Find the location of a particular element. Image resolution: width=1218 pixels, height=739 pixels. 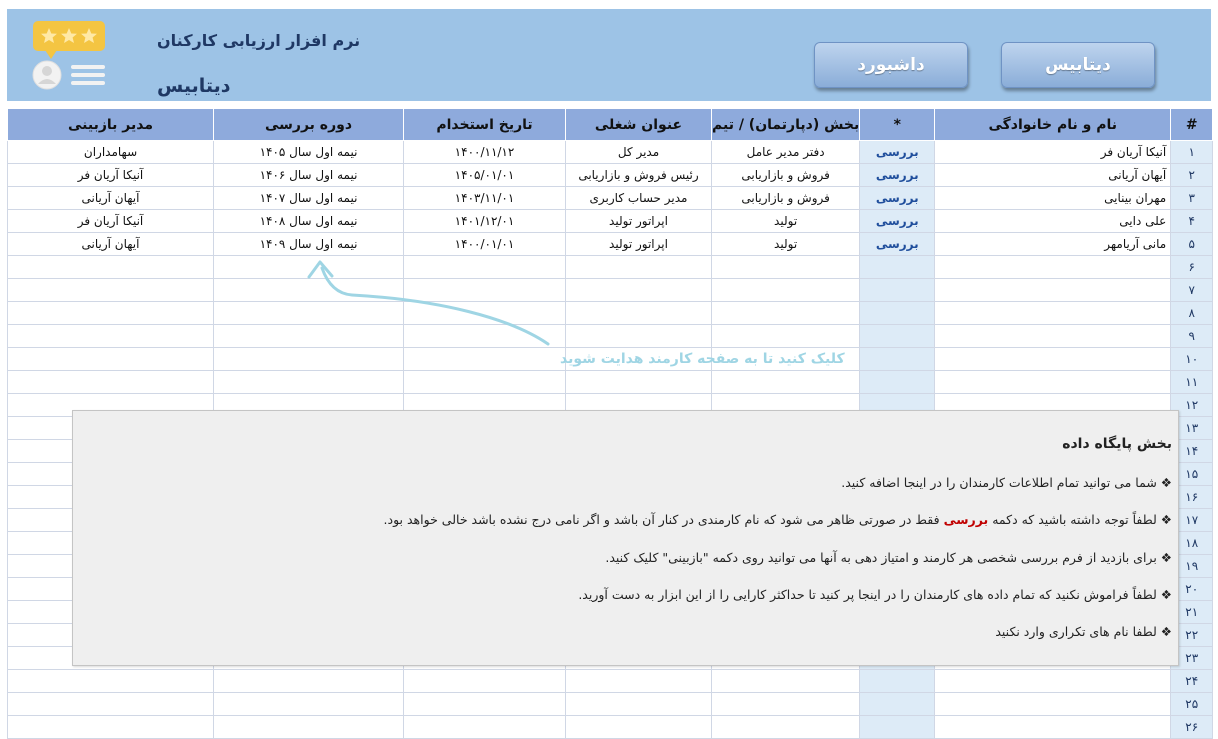

header-department: بخش (دپارتمان) / تیم is located at coordinates (785, 124).